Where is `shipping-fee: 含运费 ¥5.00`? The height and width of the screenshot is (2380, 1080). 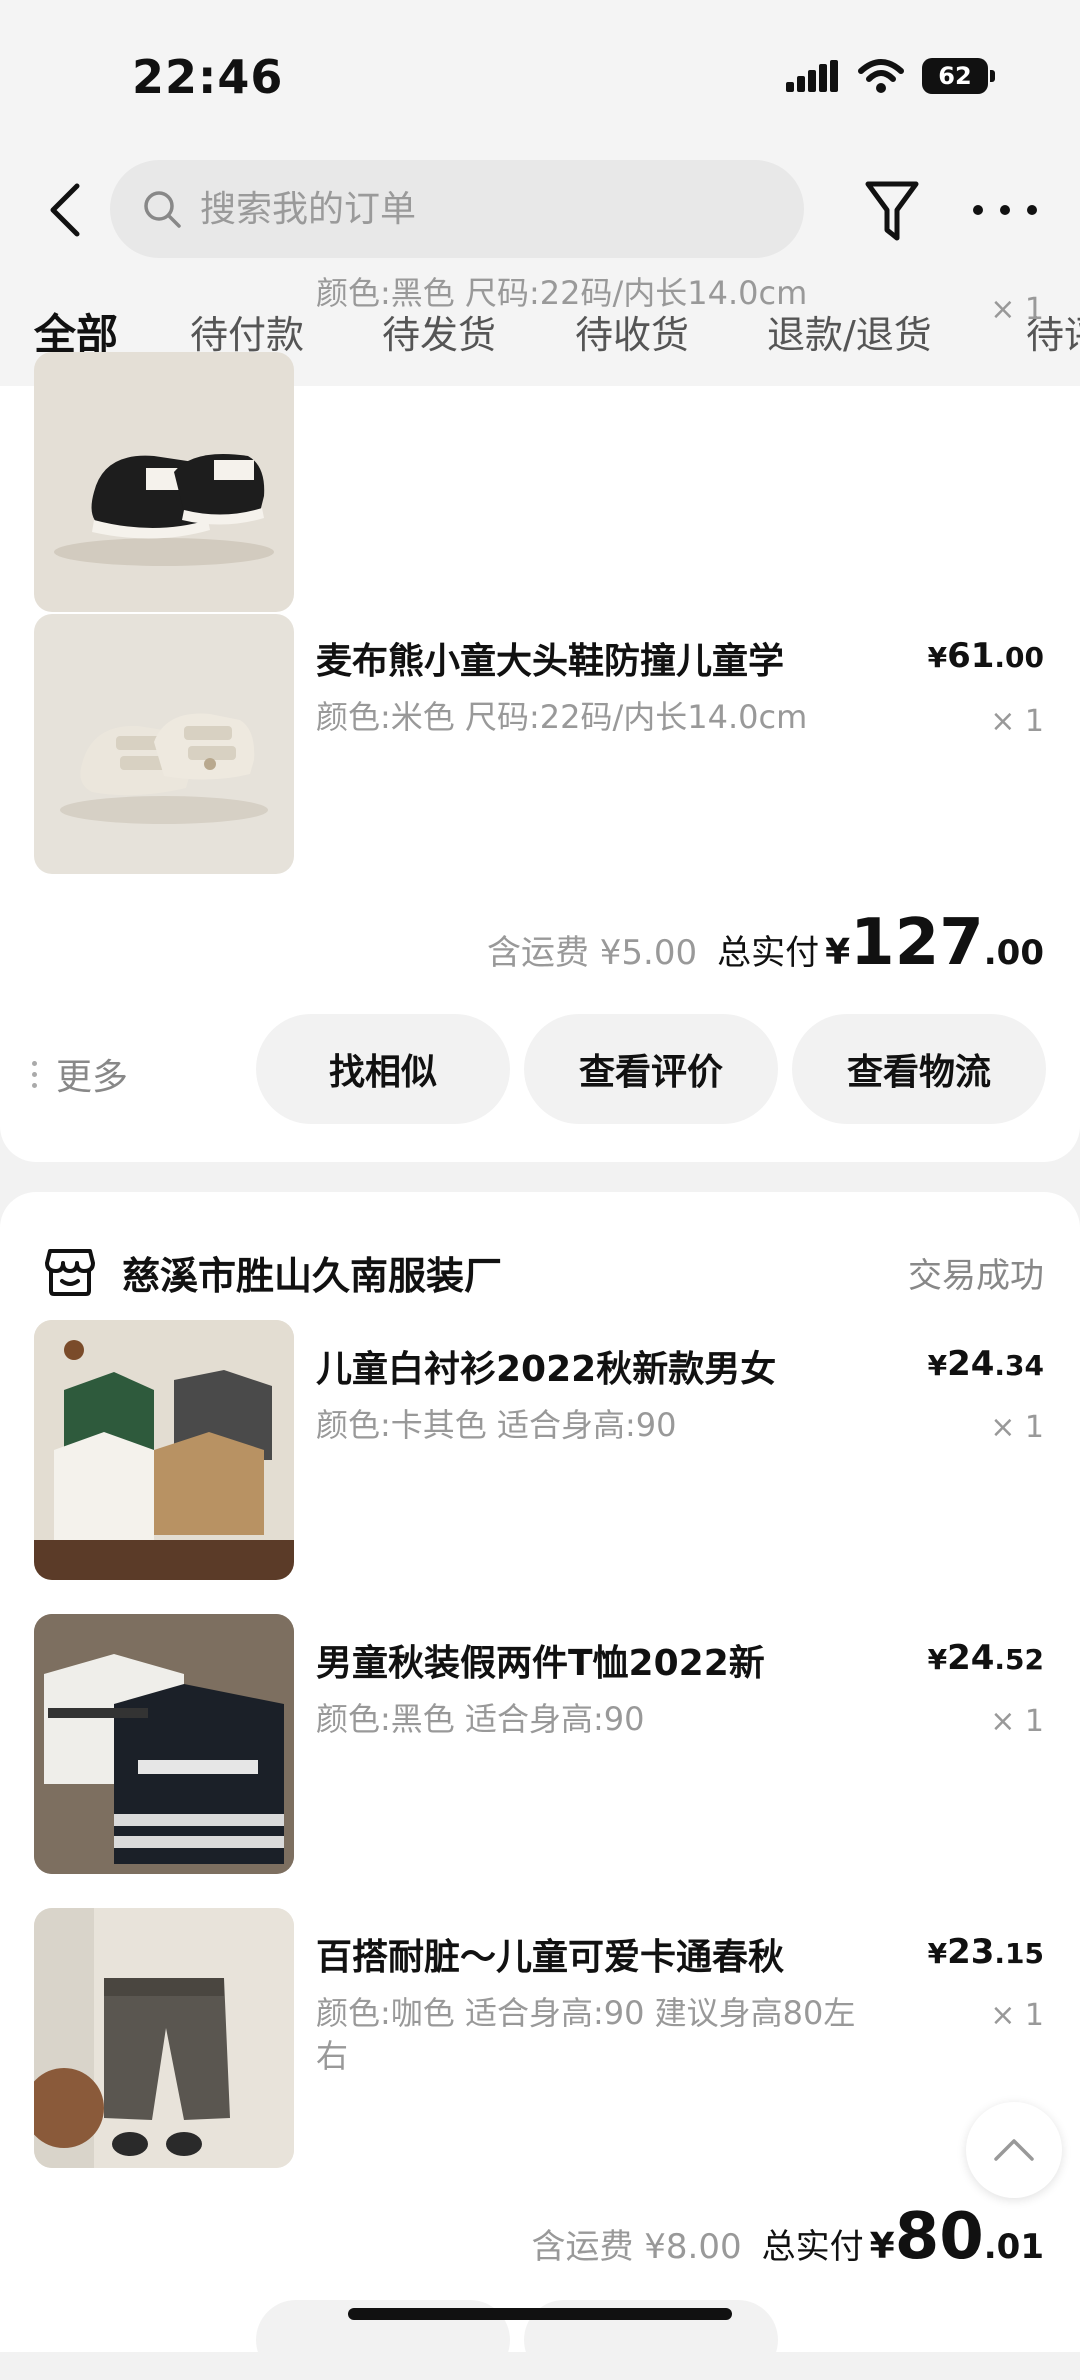
shipping-fee: 含运费 ¥5.00 is located at coordinates (592, 953).